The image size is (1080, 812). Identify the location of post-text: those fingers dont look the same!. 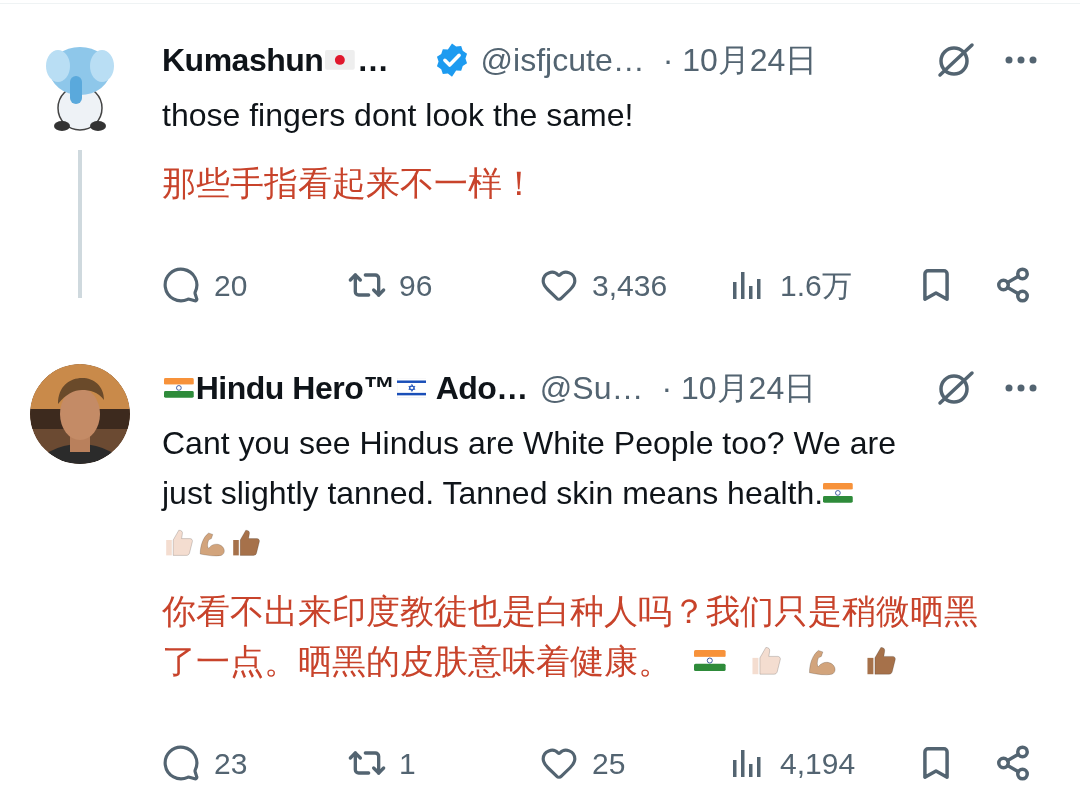
(398, 115).